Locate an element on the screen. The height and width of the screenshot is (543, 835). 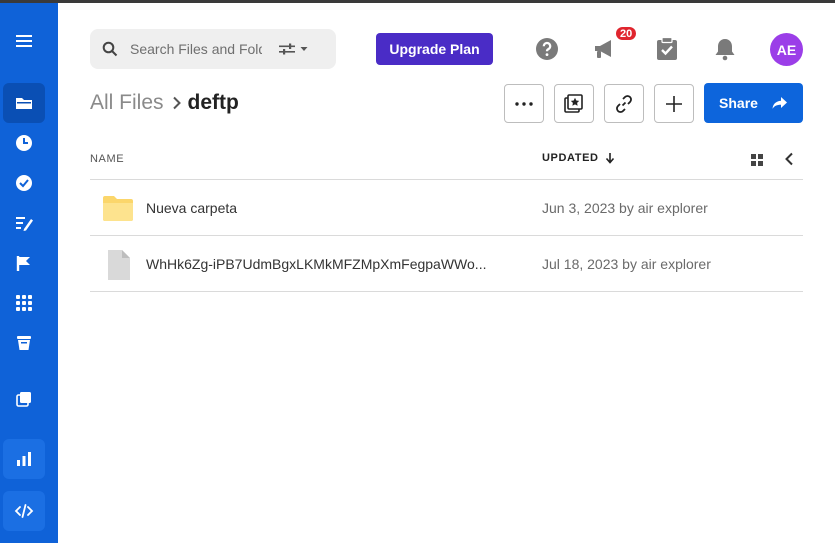
menu-icon is located at coordinates (24, 41).